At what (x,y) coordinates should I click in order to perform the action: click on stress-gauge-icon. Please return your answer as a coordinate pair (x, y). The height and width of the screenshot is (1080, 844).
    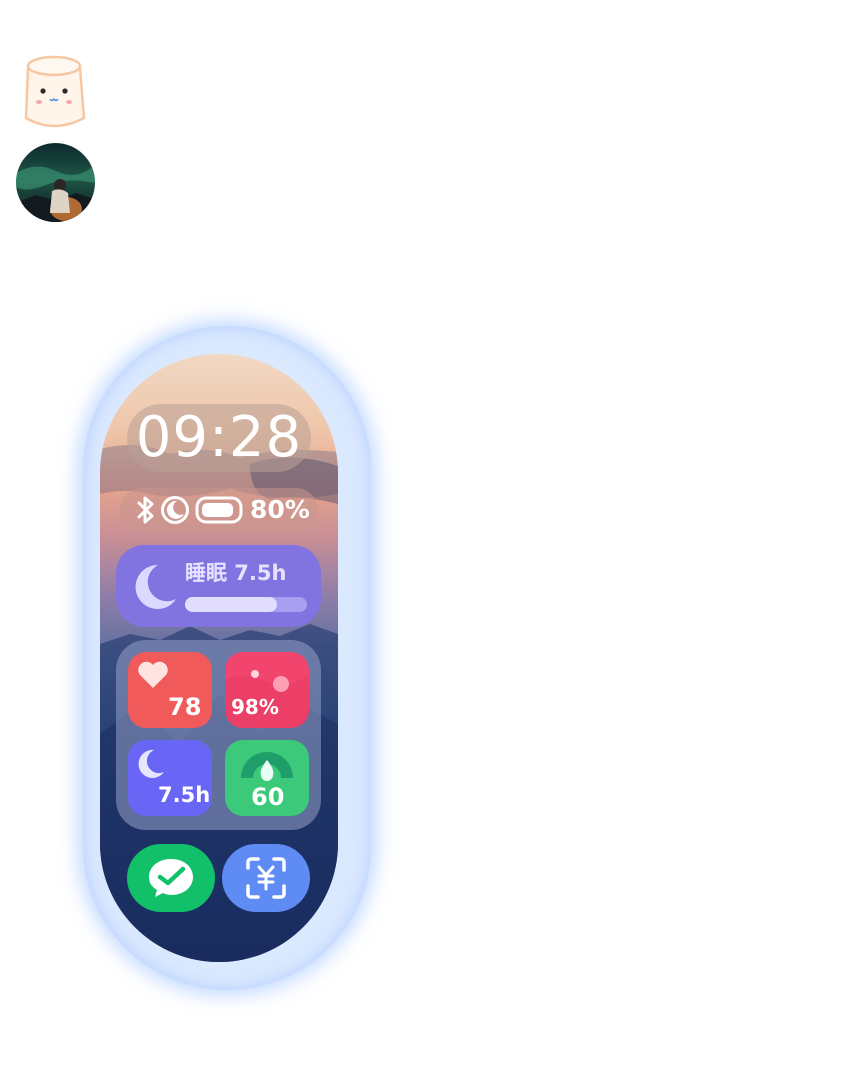
    Looking at the image, I should click on (267, 766).